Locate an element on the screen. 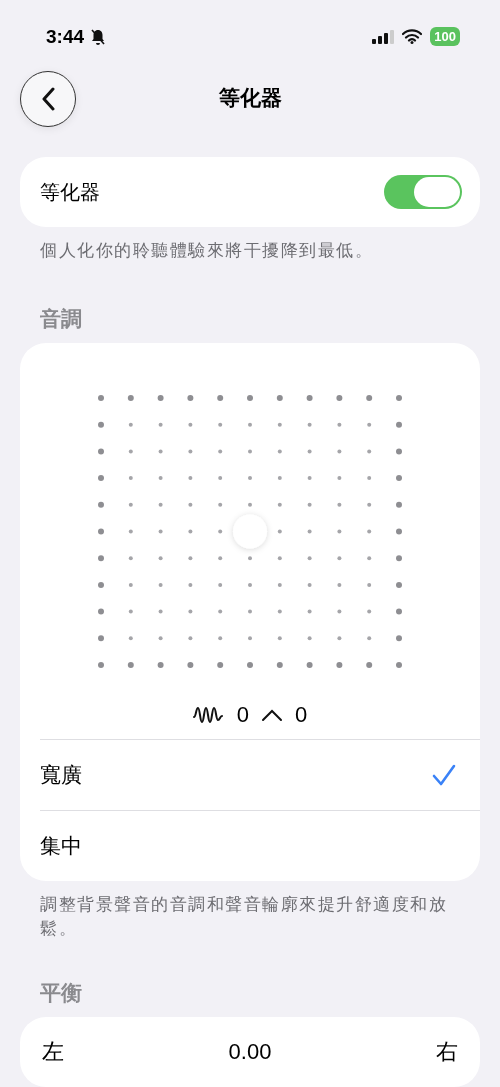  equalizer-label: 等化器 is located at coordinates (70, 192).